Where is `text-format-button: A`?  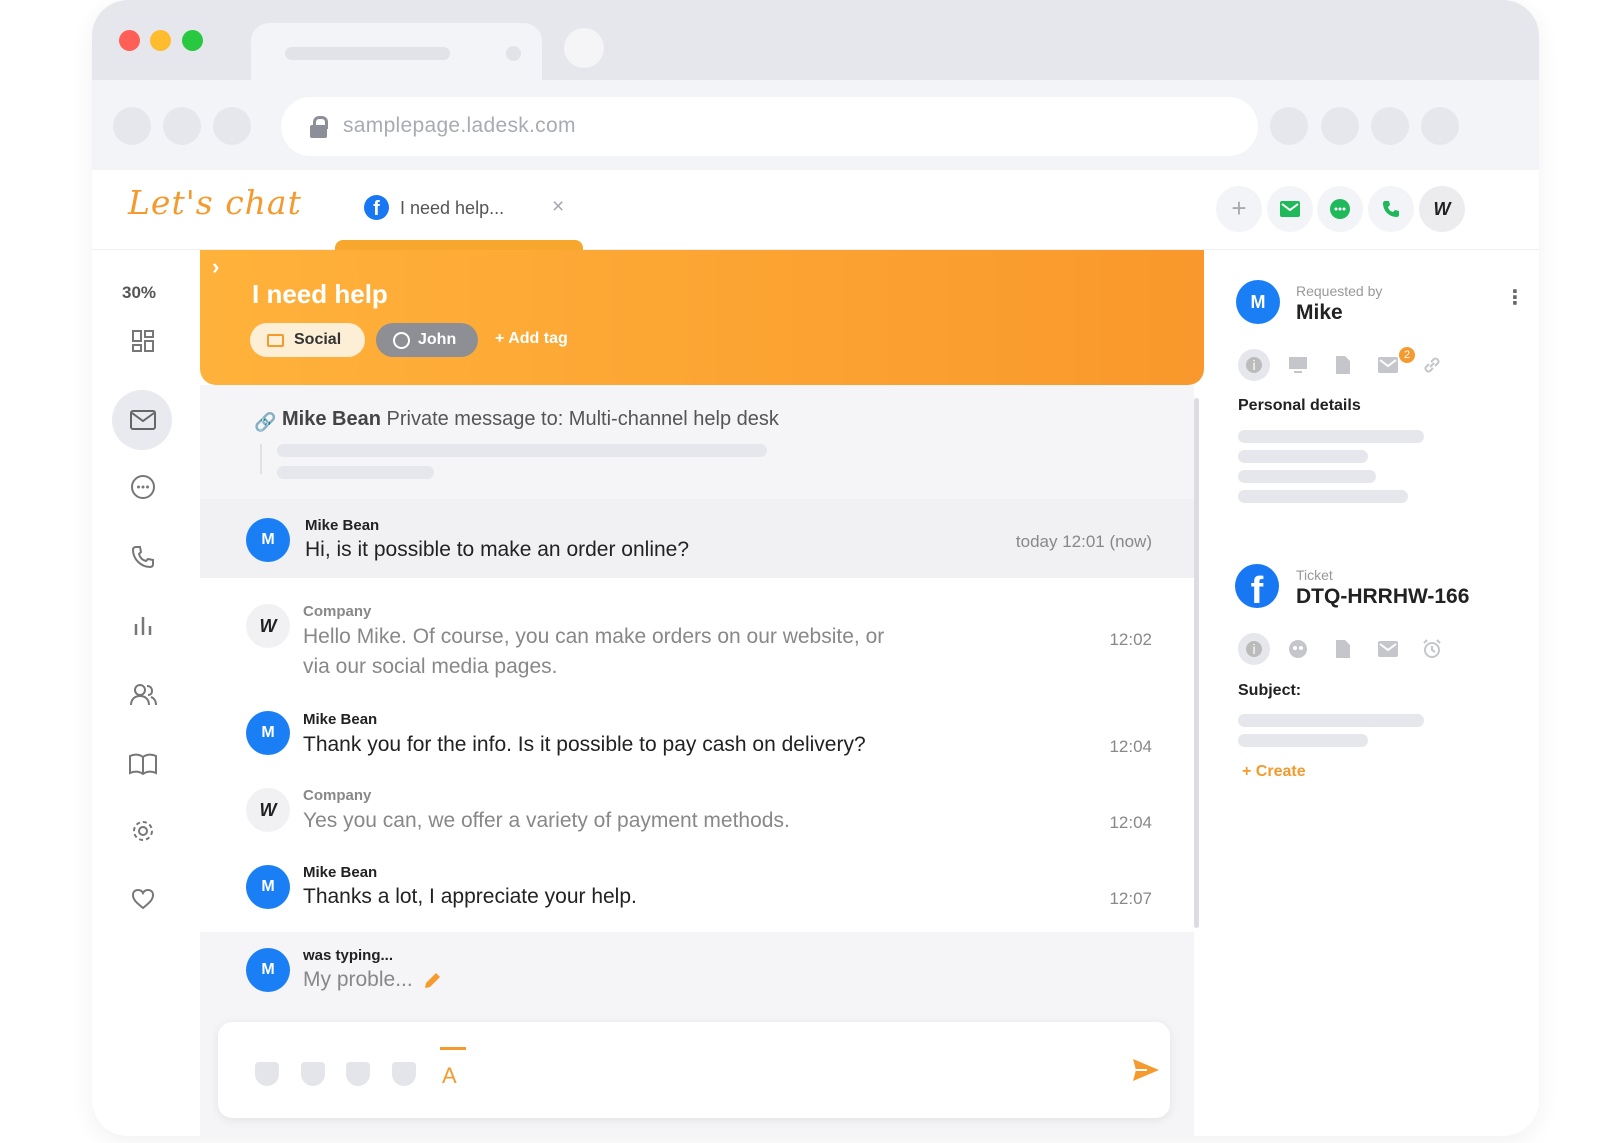
text-format-button: A is located at coordinates (449, 1076).